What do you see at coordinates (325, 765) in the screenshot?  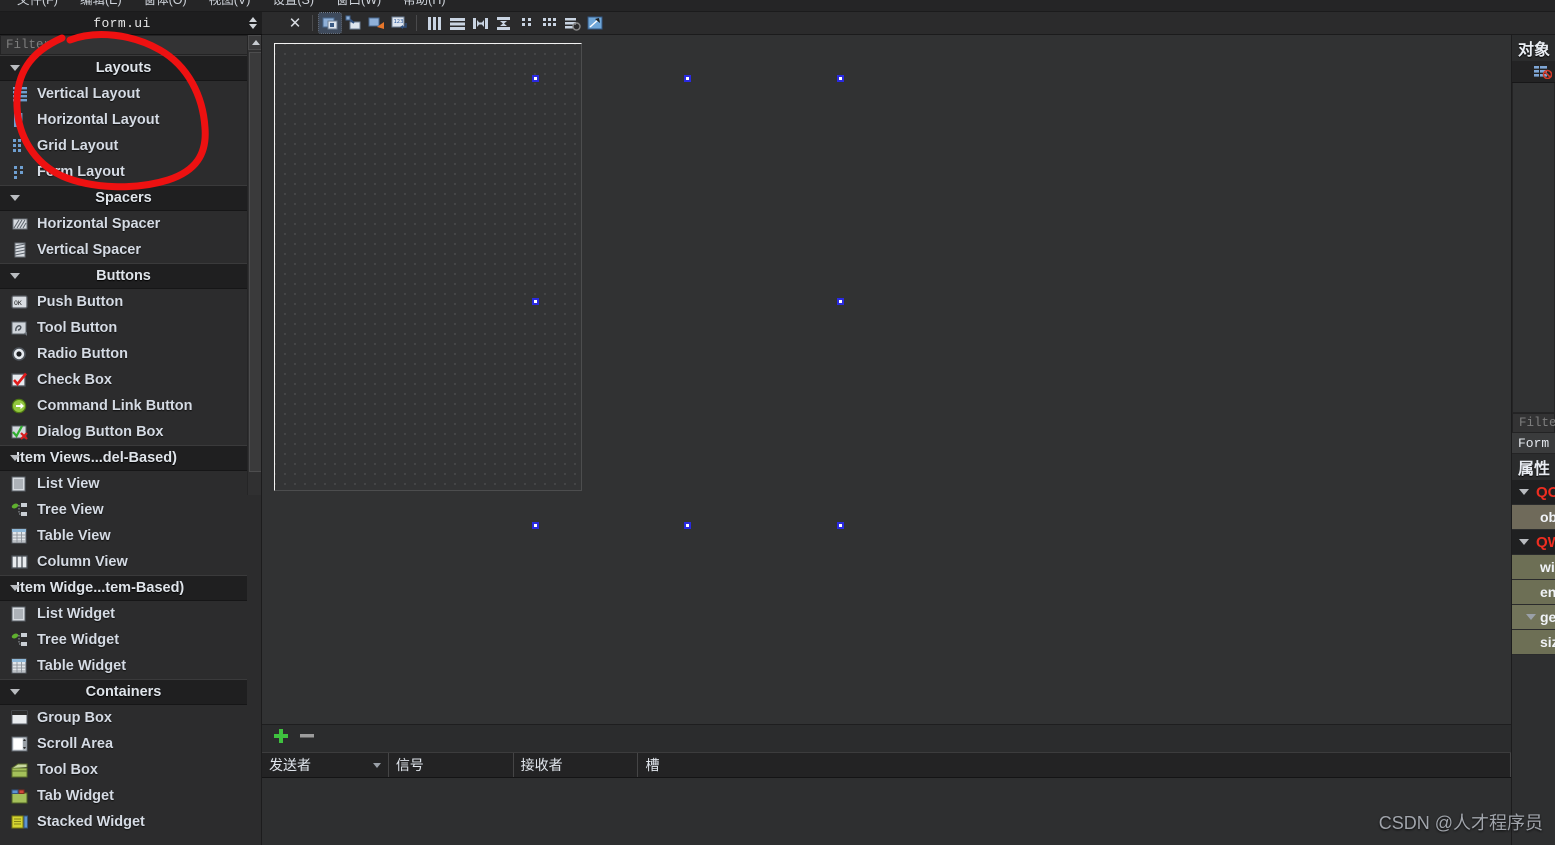 I see `signal-slot-column-header-0: 发送者` at bounding box center [325, 765].